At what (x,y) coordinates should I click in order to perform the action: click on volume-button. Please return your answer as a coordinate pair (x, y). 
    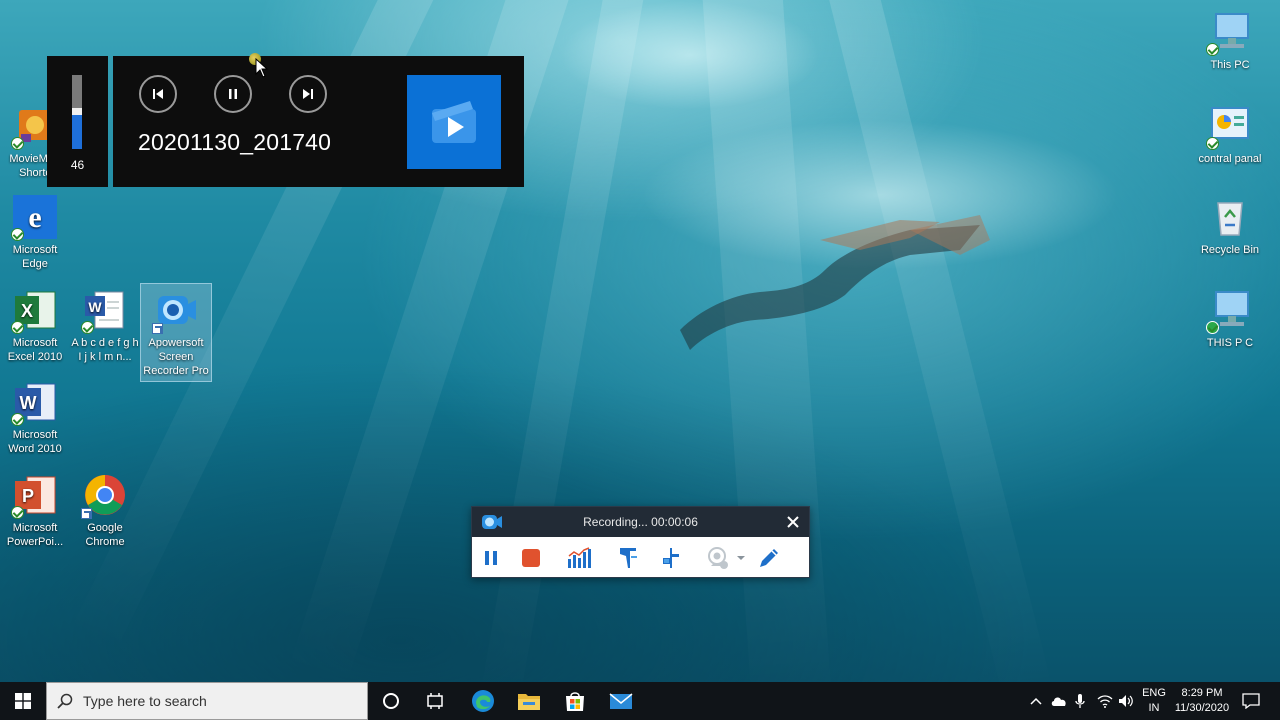
    Looking at the image, I should click on (1126, 701).